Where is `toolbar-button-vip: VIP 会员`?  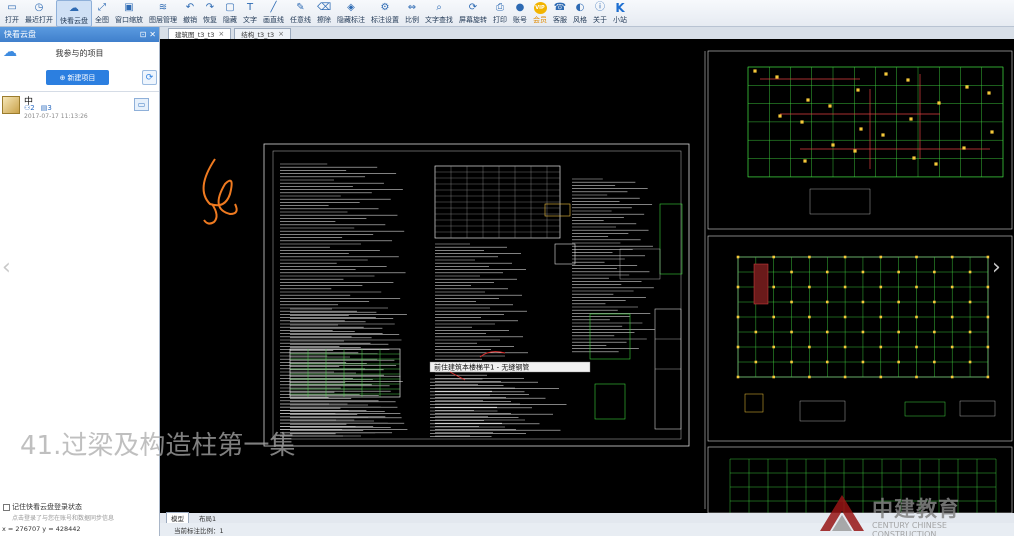
toolbar-button-vip: VIP 会员 is located at coordinates (540, 13).